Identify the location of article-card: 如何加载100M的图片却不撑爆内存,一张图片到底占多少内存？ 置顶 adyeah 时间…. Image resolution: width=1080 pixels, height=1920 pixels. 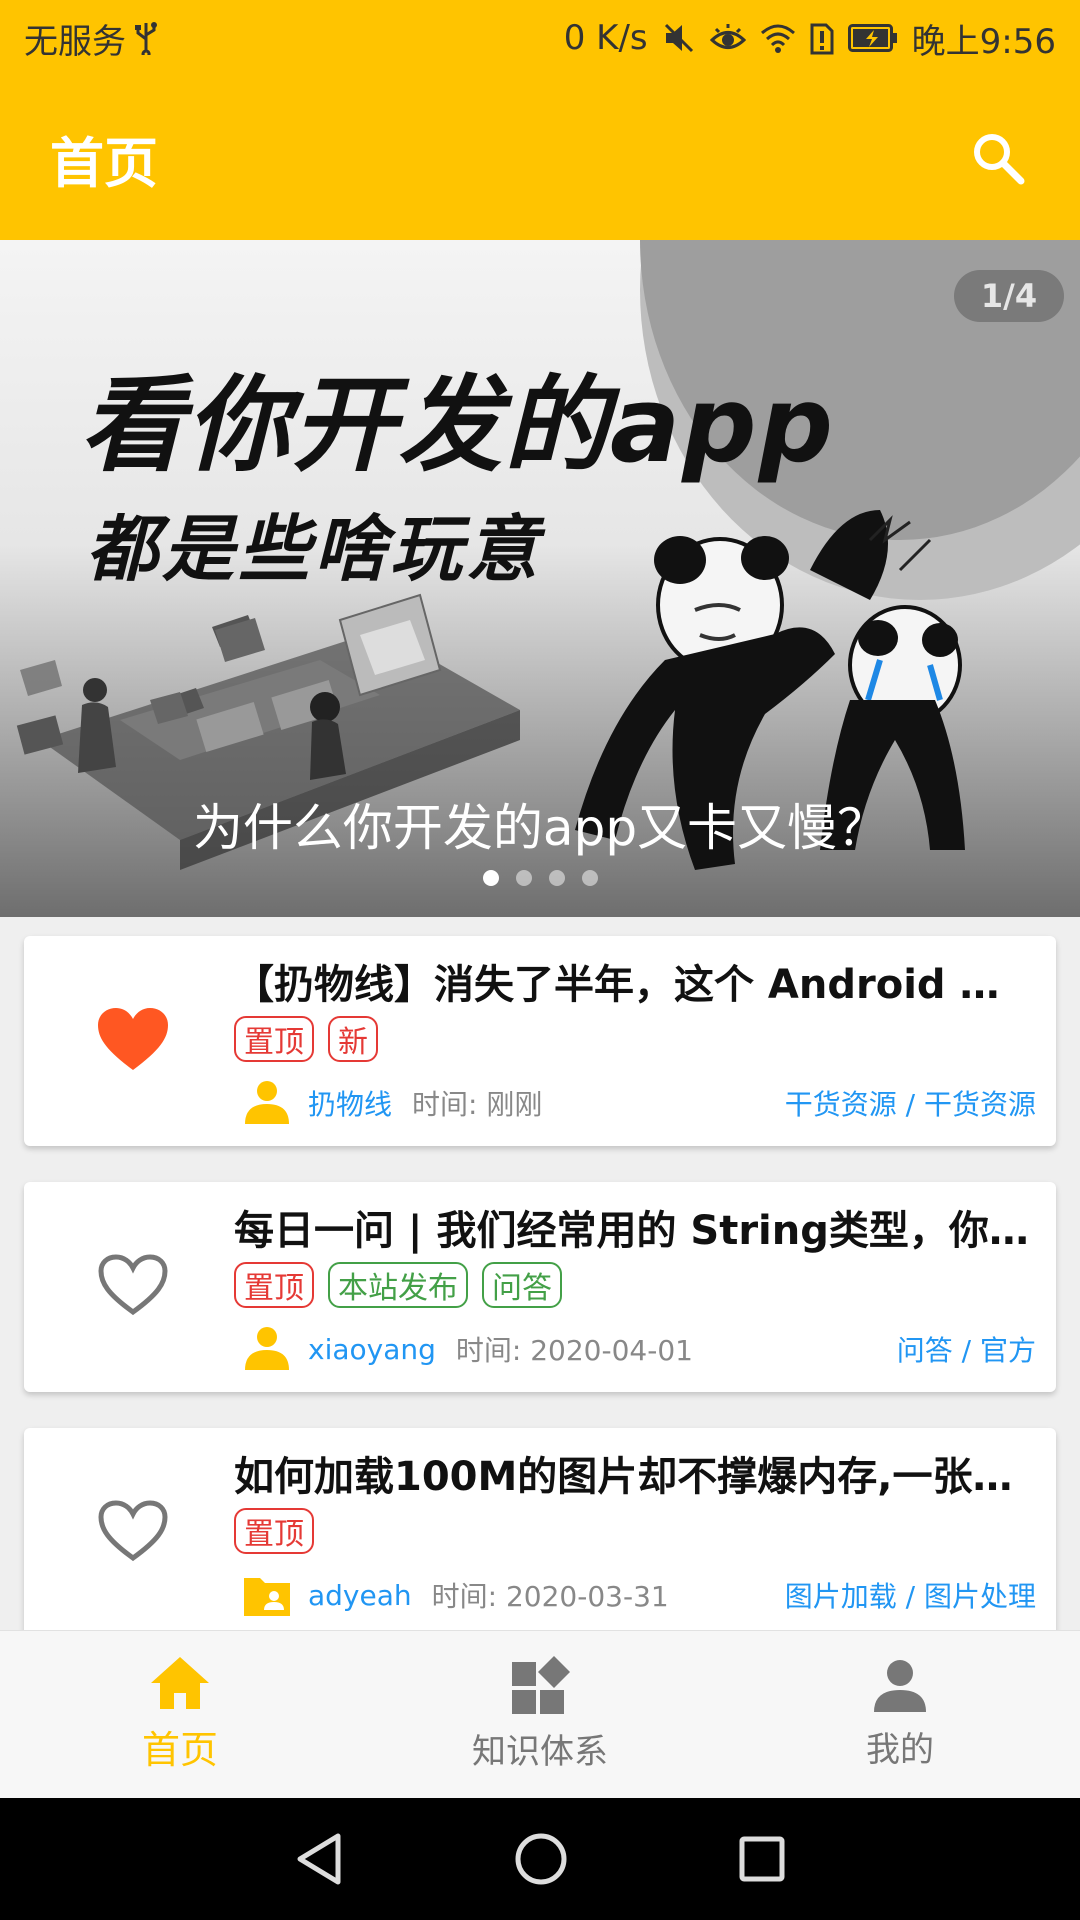
(540, 1529).